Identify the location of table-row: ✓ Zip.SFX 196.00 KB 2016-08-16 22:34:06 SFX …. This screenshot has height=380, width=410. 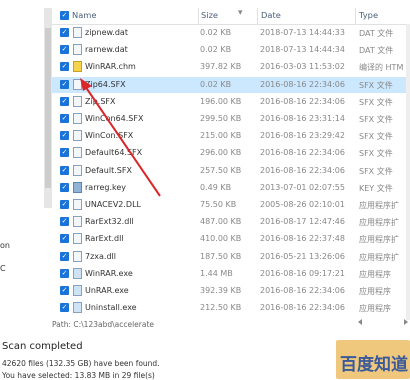
(231, 102).